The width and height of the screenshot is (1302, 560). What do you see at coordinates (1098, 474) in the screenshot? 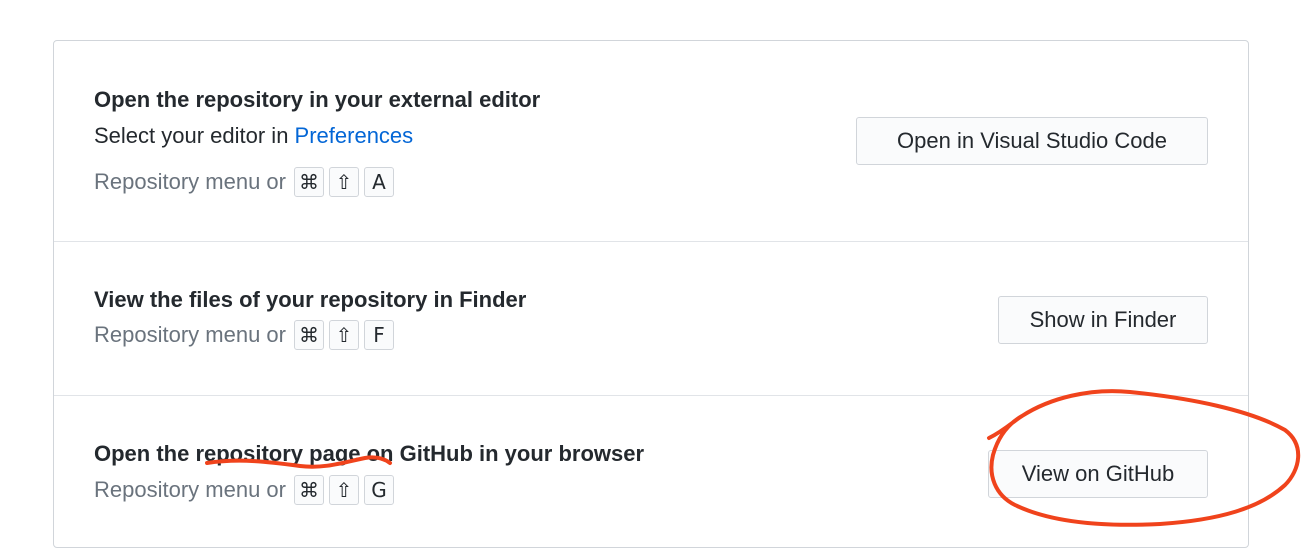
I see `view-on-github-button: View on GitHub` at bounding box center [1098, 474].